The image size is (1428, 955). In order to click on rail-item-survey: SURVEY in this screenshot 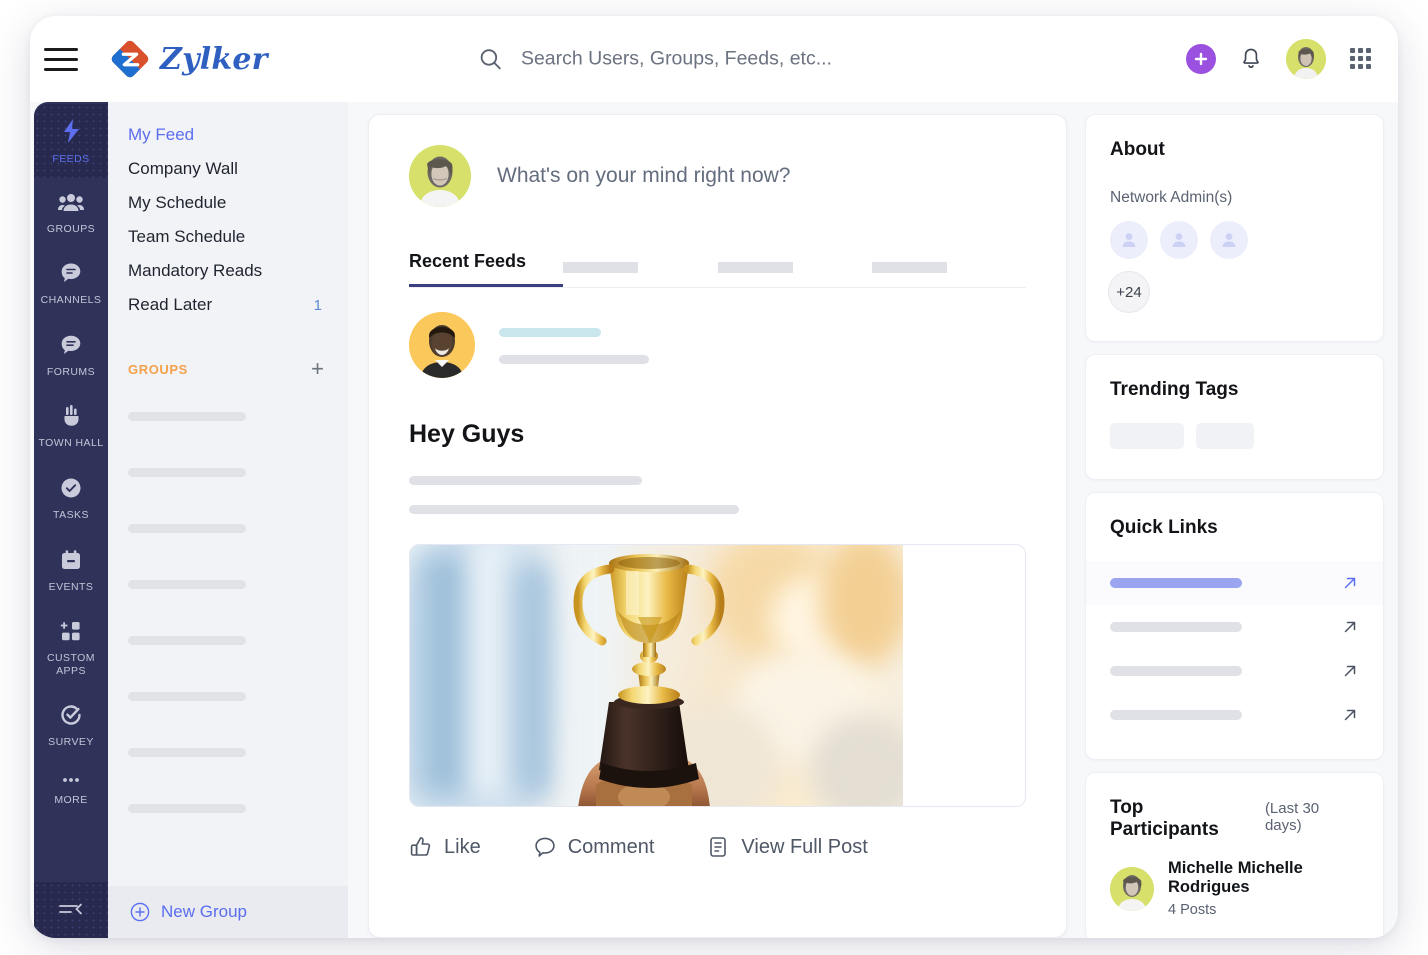, I will do `click(71, 725)`.